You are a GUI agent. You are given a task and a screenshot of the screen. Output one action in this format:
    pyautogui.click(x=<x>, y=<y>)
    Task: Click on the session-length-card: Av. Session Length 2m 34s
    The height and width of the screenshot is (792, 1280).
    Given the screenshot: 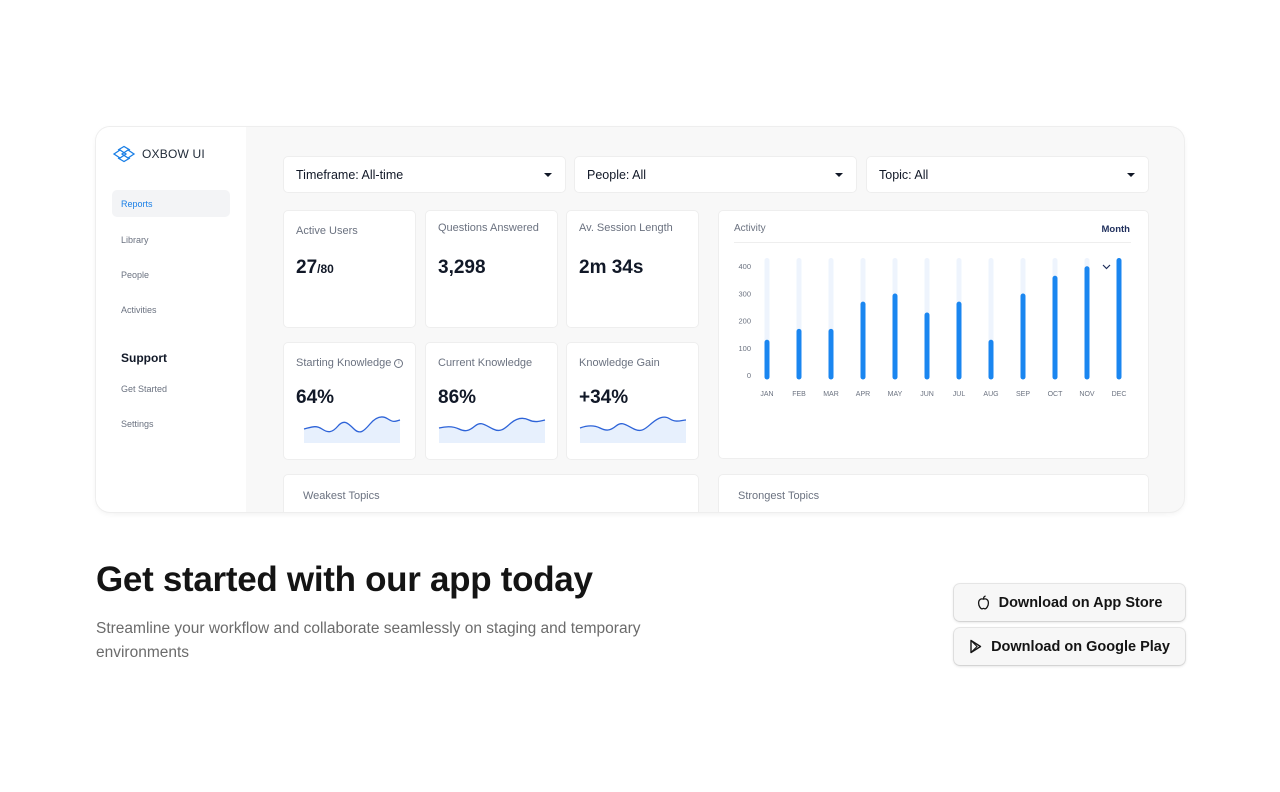 What is the action you would take?
    pyautogui.click(x=632, y=269)
    